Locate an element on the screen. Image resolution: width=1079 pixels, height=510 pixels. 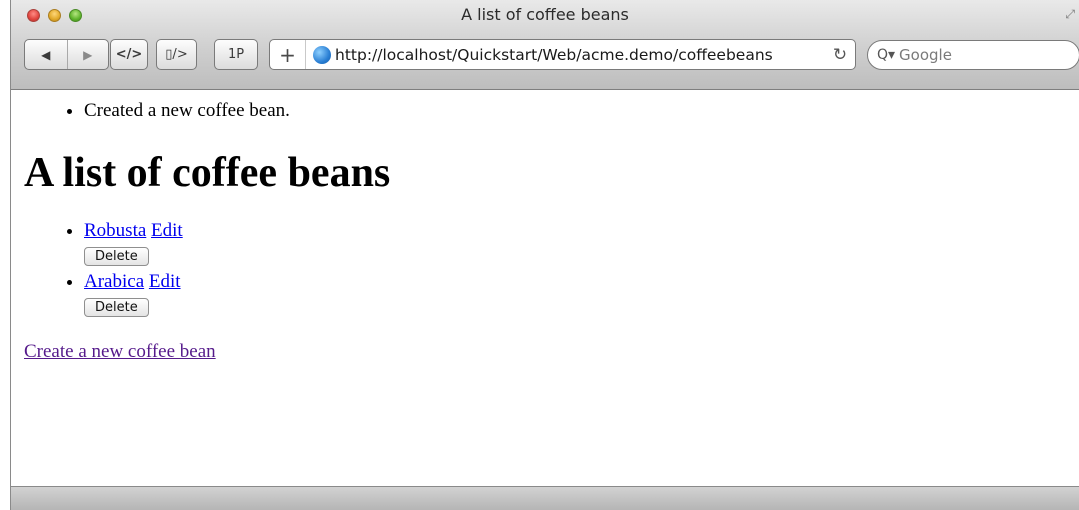
reload-icon: ↻ is located at coordinates (840, 54).